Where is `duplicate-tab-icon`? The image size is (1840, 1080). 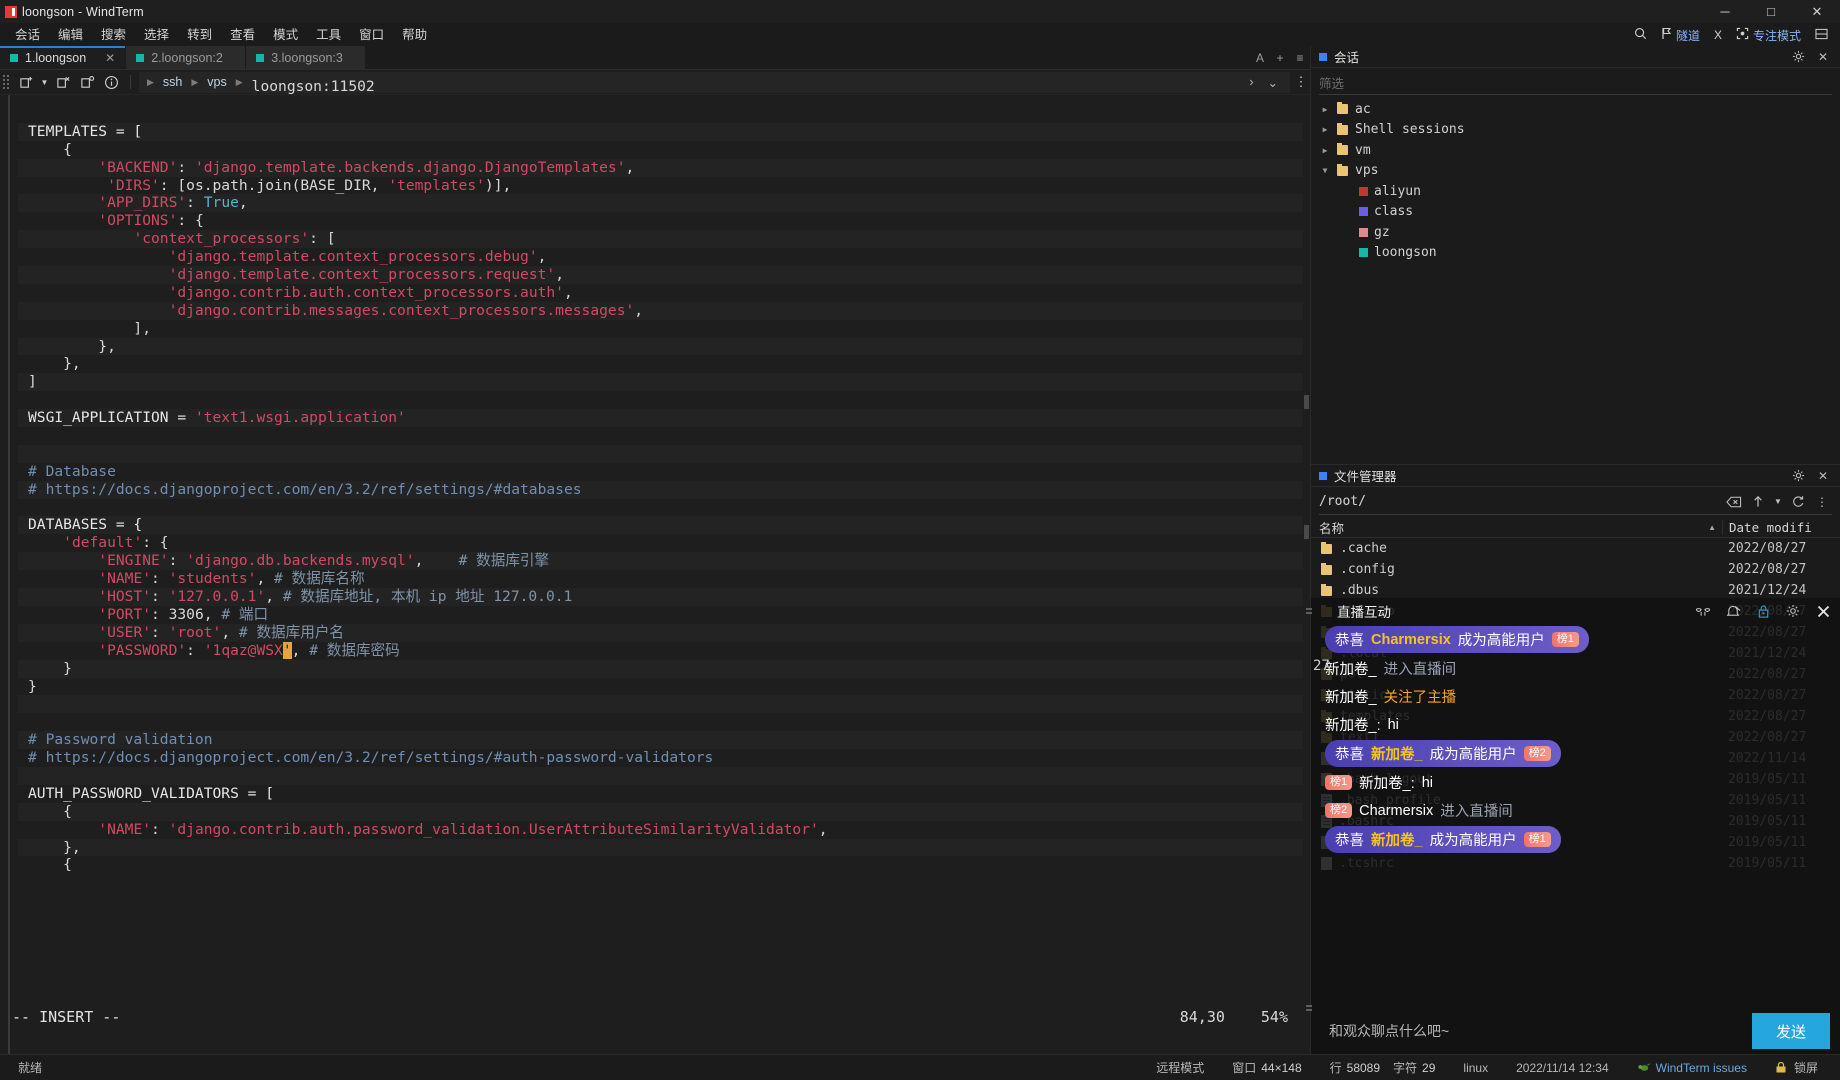
duplicate-tab-icon is located at coordinates (87, 82).